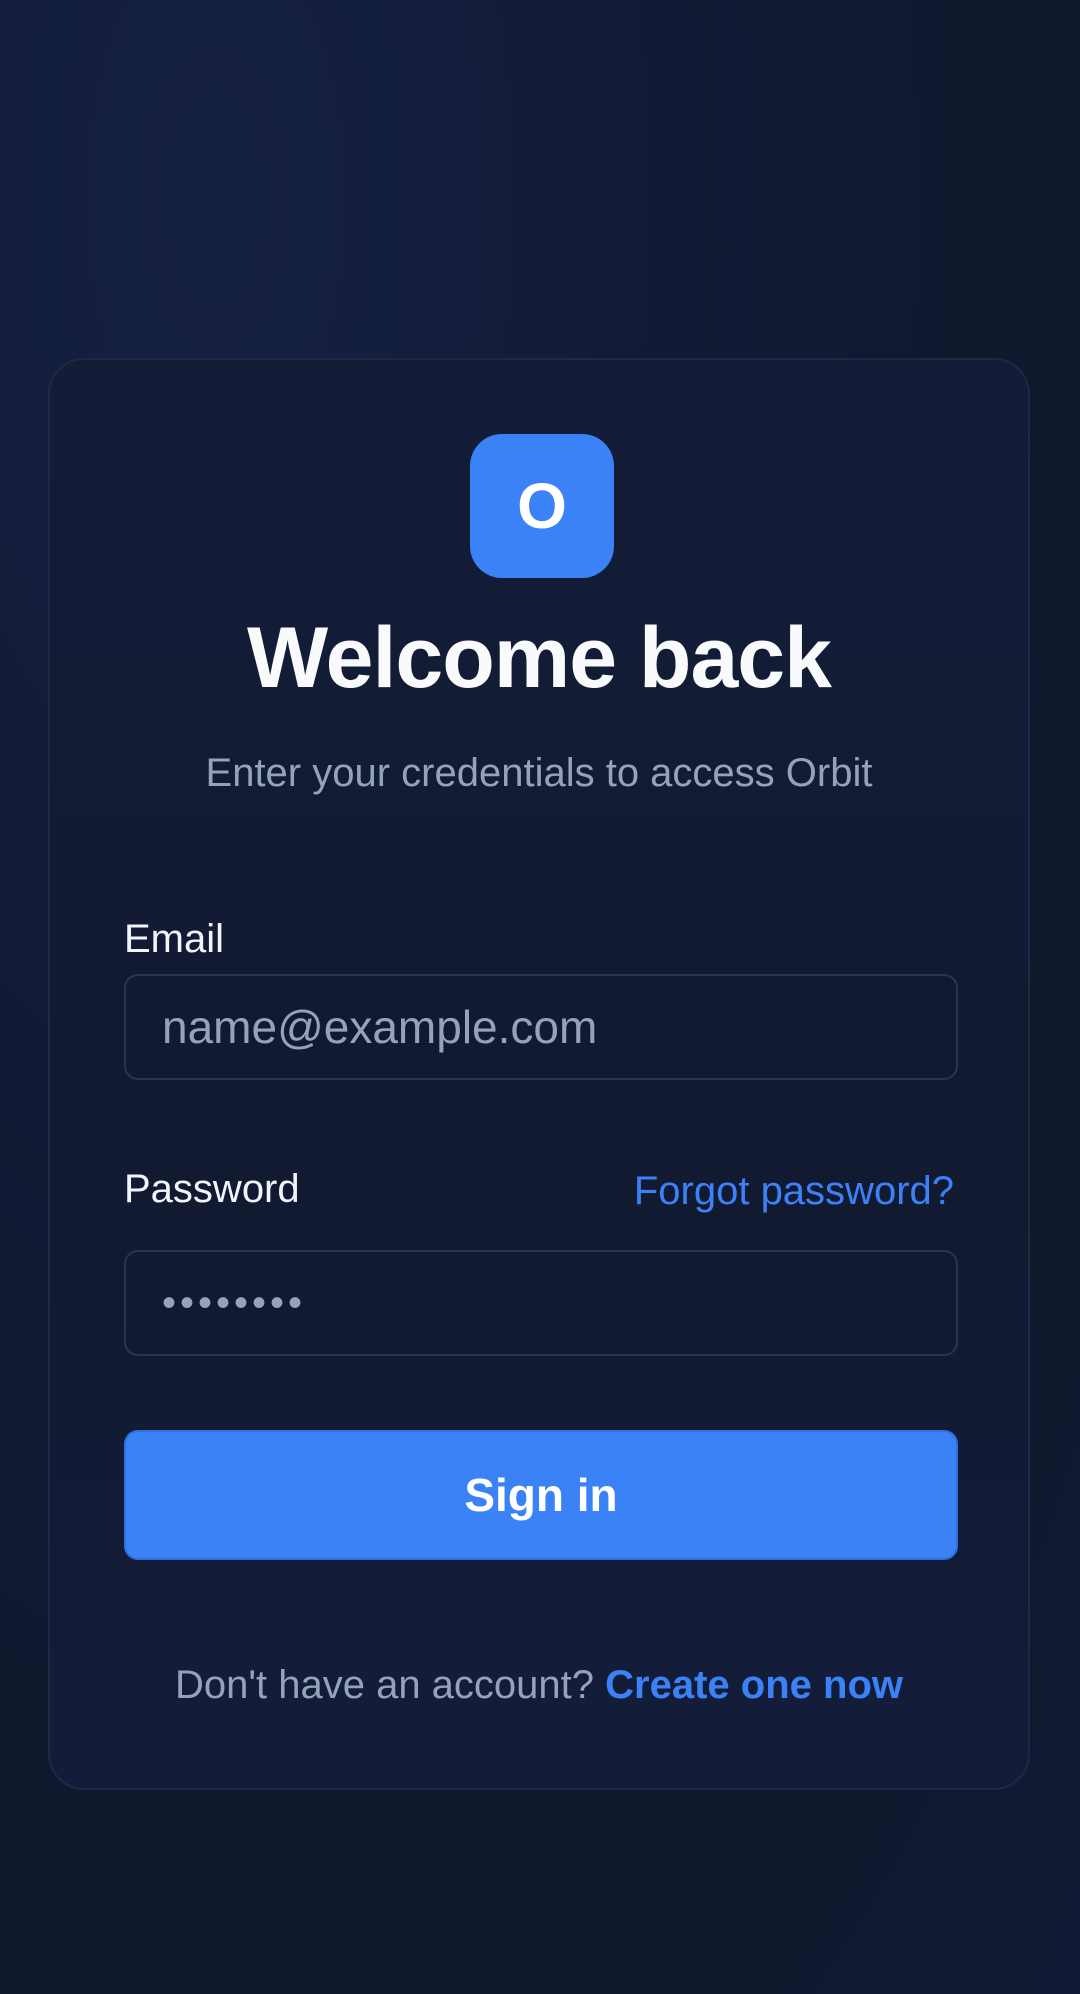 This screenshot has width=1080, height=1994. Describe the element at coordinates (754, 1685) in the screenshot. I see `create-account-link: Create one now` at that location.